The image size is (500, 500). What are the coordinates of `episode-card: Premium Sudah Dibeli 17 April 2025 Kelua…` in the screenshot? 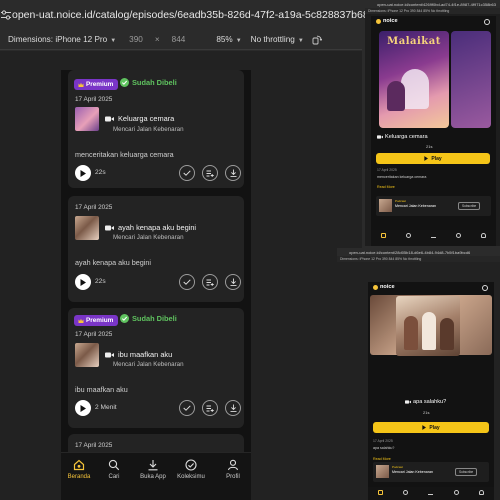 It's located at (156, 129).